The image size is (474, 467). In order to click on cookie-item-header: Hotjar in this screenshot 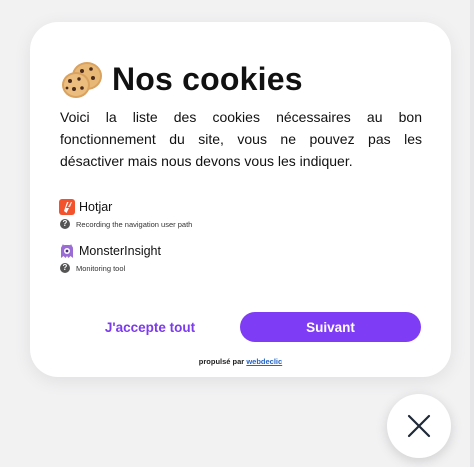, I will do `click(239, 207)`.